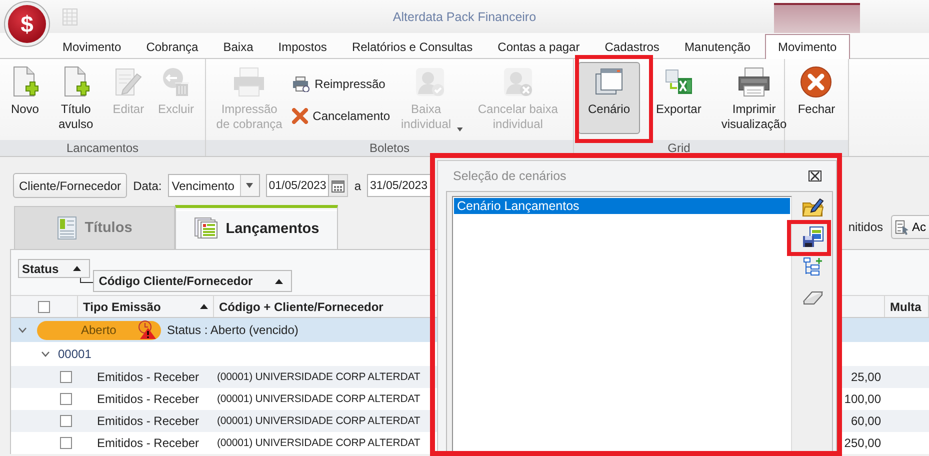 This screenshot has height=456, width=929. I want to click on close-button, so click(815, 176).